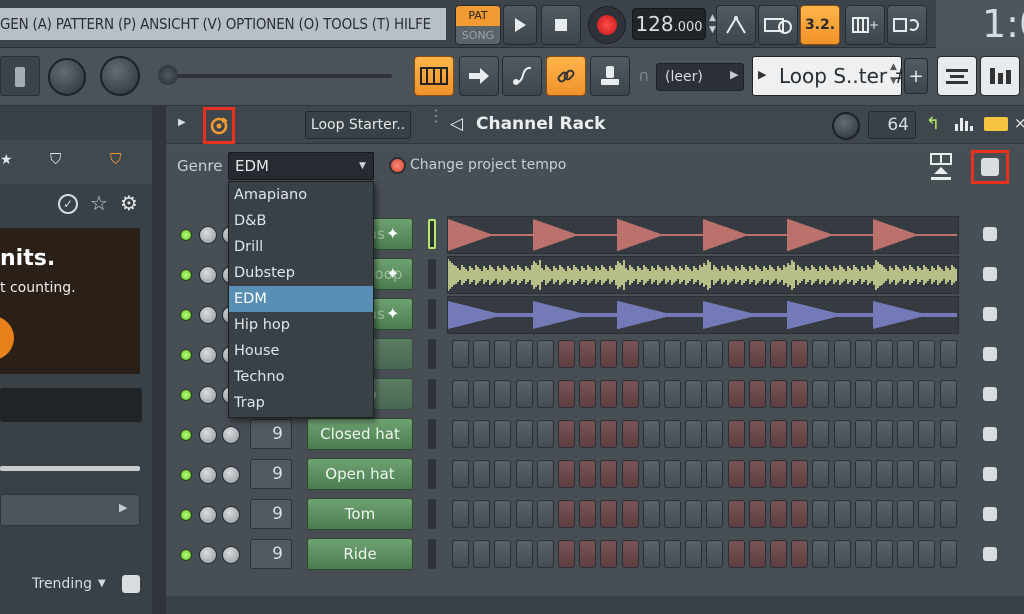 Image resolution: width=1024 pixels, height=614 pixels. What do you see at coordinates (67, 77) in the screenshot?
I see `master-volume-knob` at bounding box center [67, 77].